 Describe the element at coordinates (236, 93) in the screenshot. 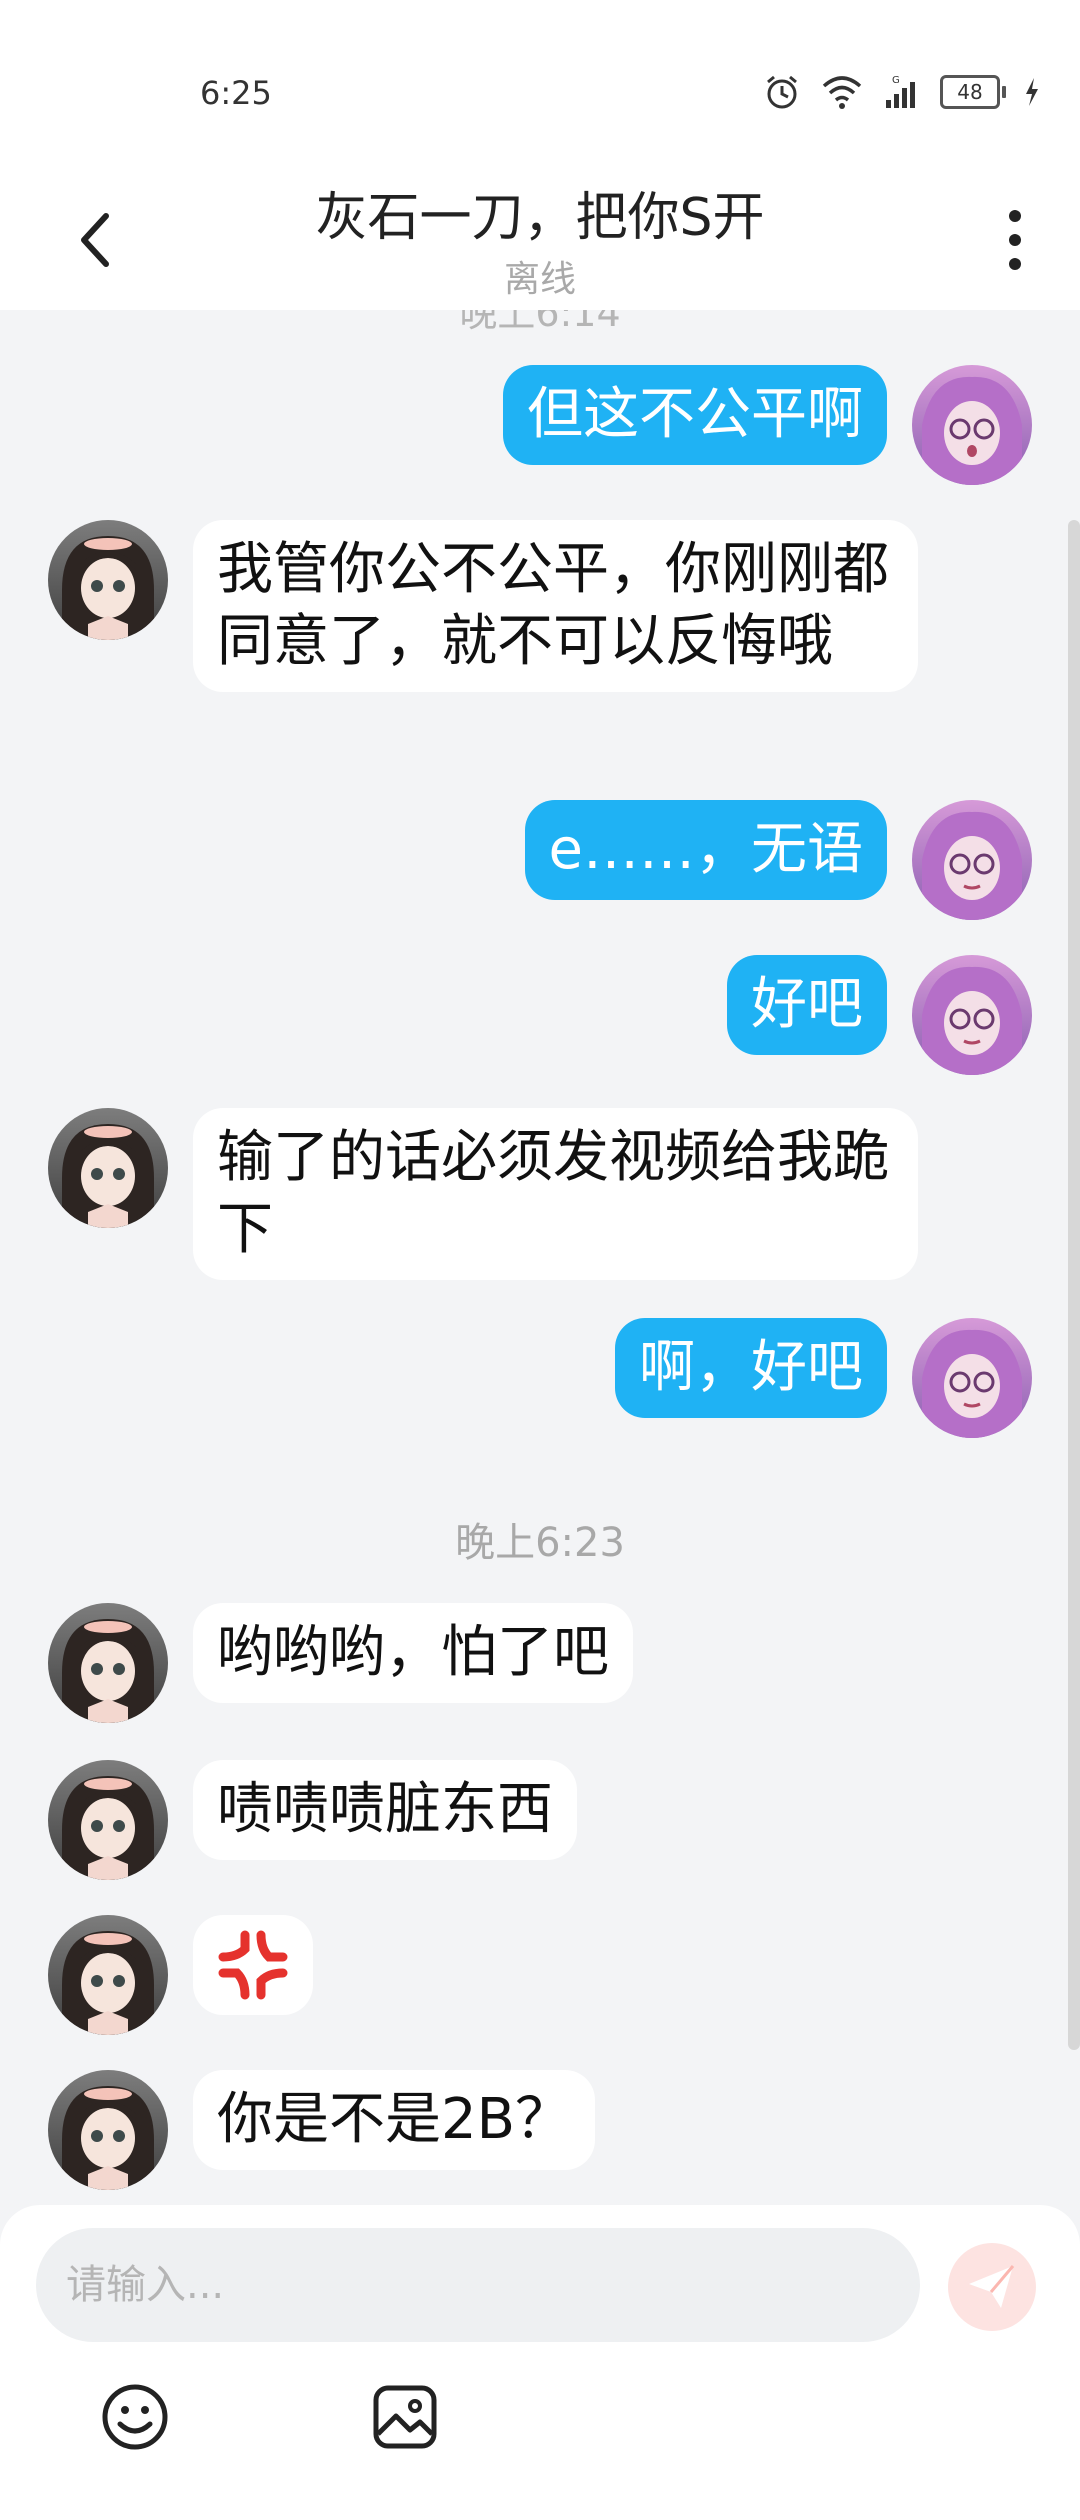

I see `status-time: 6:25` at that location.